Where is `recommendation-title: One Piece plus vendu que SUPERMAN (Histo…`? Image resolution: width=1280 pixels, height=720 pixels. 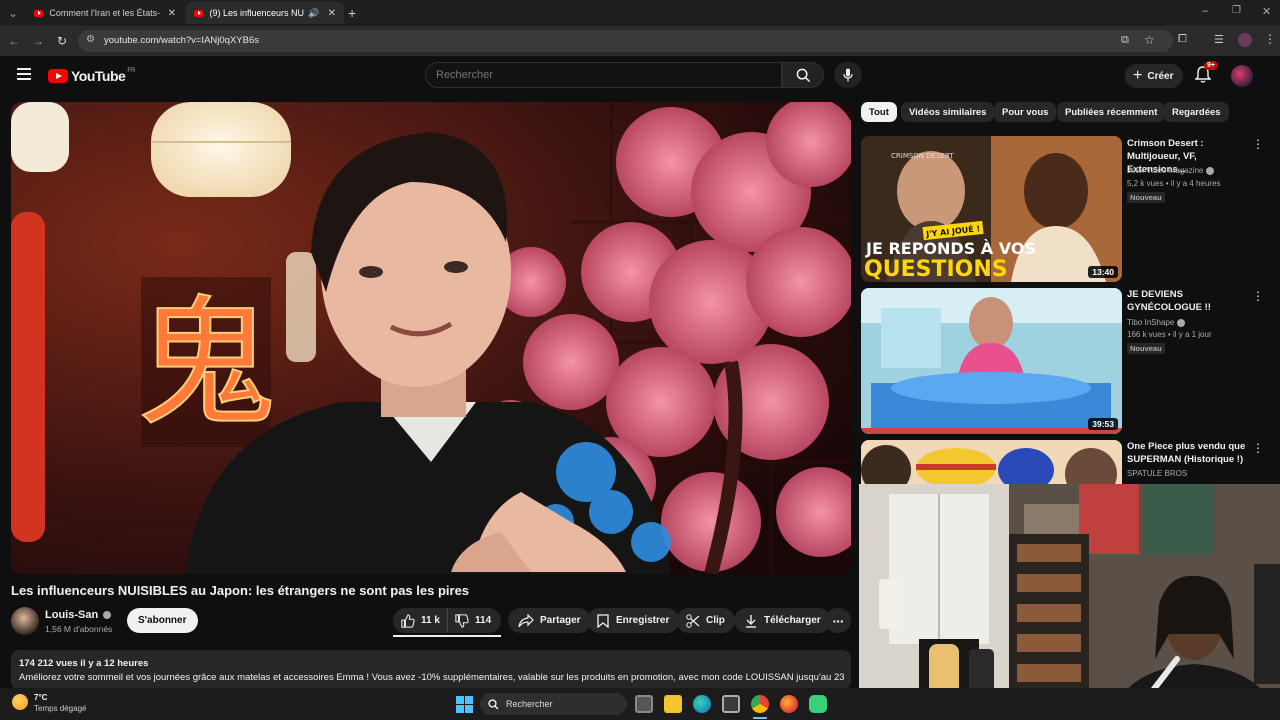 recommendation-title: One Piece plus vendu que SUPERMAN (Histo… is located at coordinates (1188, 453).